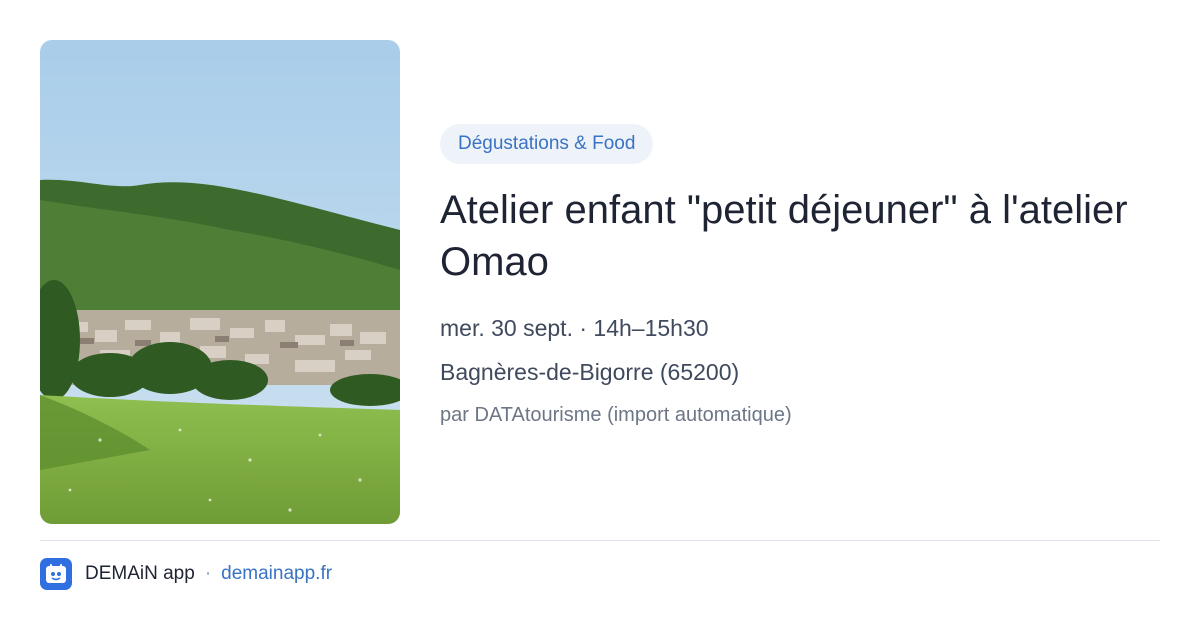 Image resolution: width=1200 pixels, height=630 pixels. Describe the element at coordinates (616, 415) in the screenshot. I see `event-source: par DATAtourisme (import automatique)` at that location.